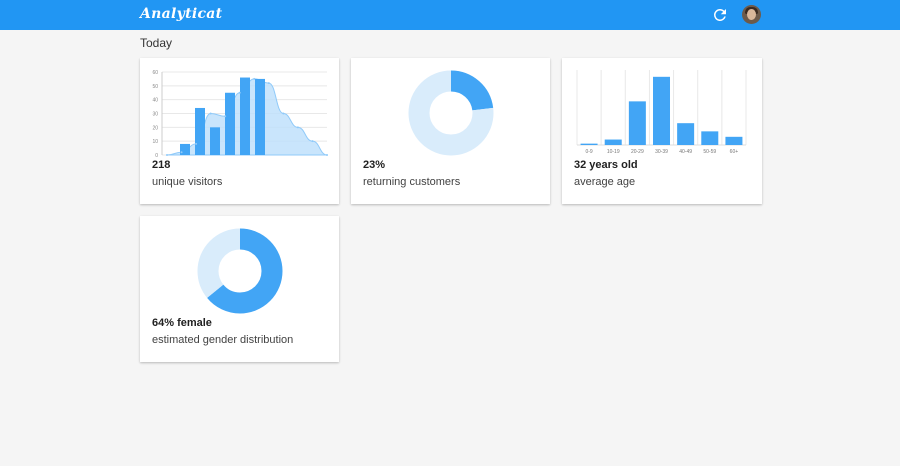 The height and width of the screenshot is (466, 900). What do you see at coordinates (156, 155) in the screenshot?
I see `visitors-y-tick: 0` at bounding box center [156, 155].